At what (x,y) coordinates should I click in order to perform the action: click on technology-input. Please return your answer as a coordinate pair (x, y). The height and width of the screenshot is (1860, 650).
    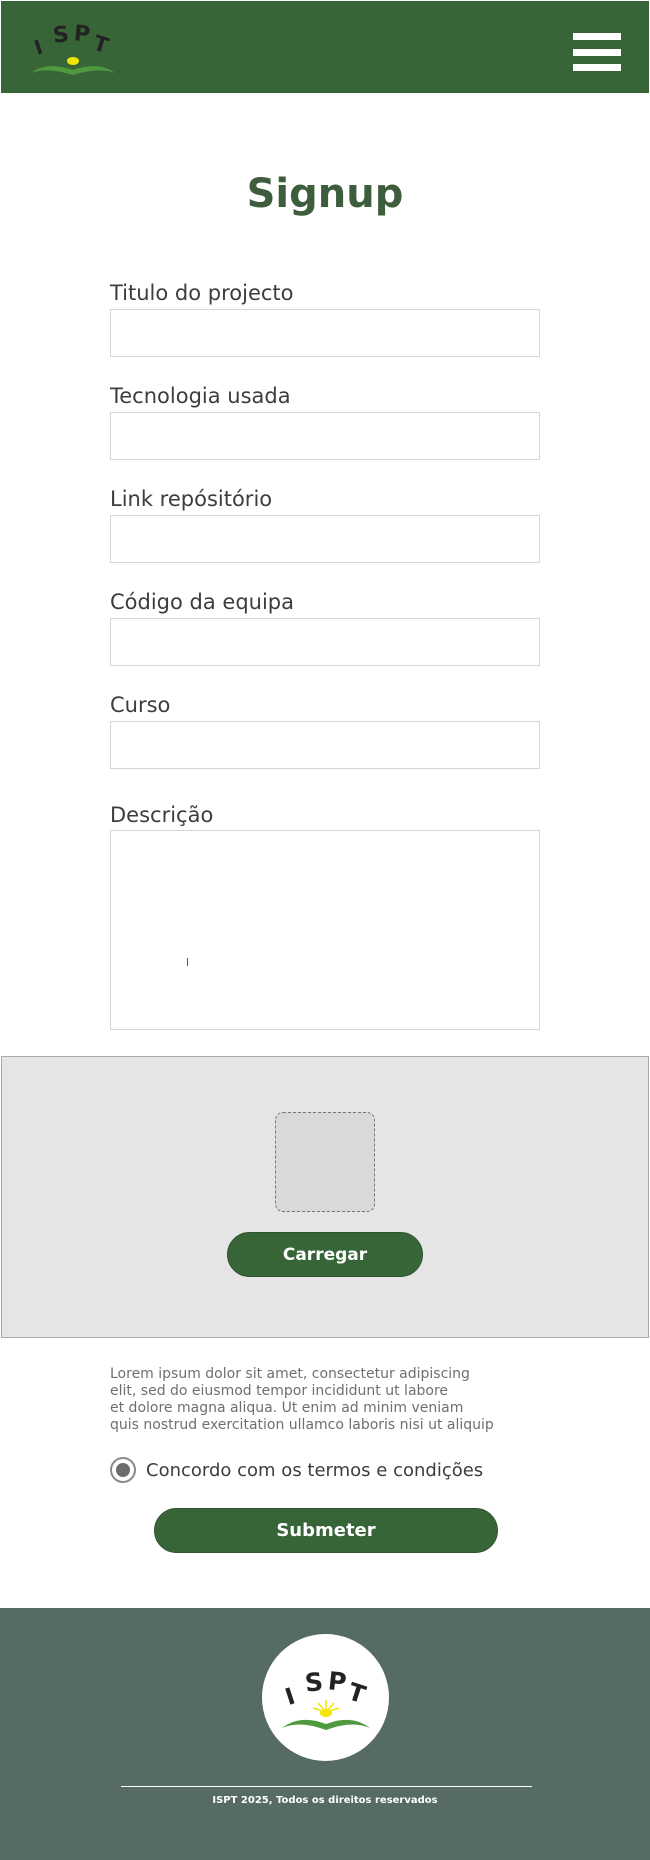
    Looking at the image, I should click on (325, 436).